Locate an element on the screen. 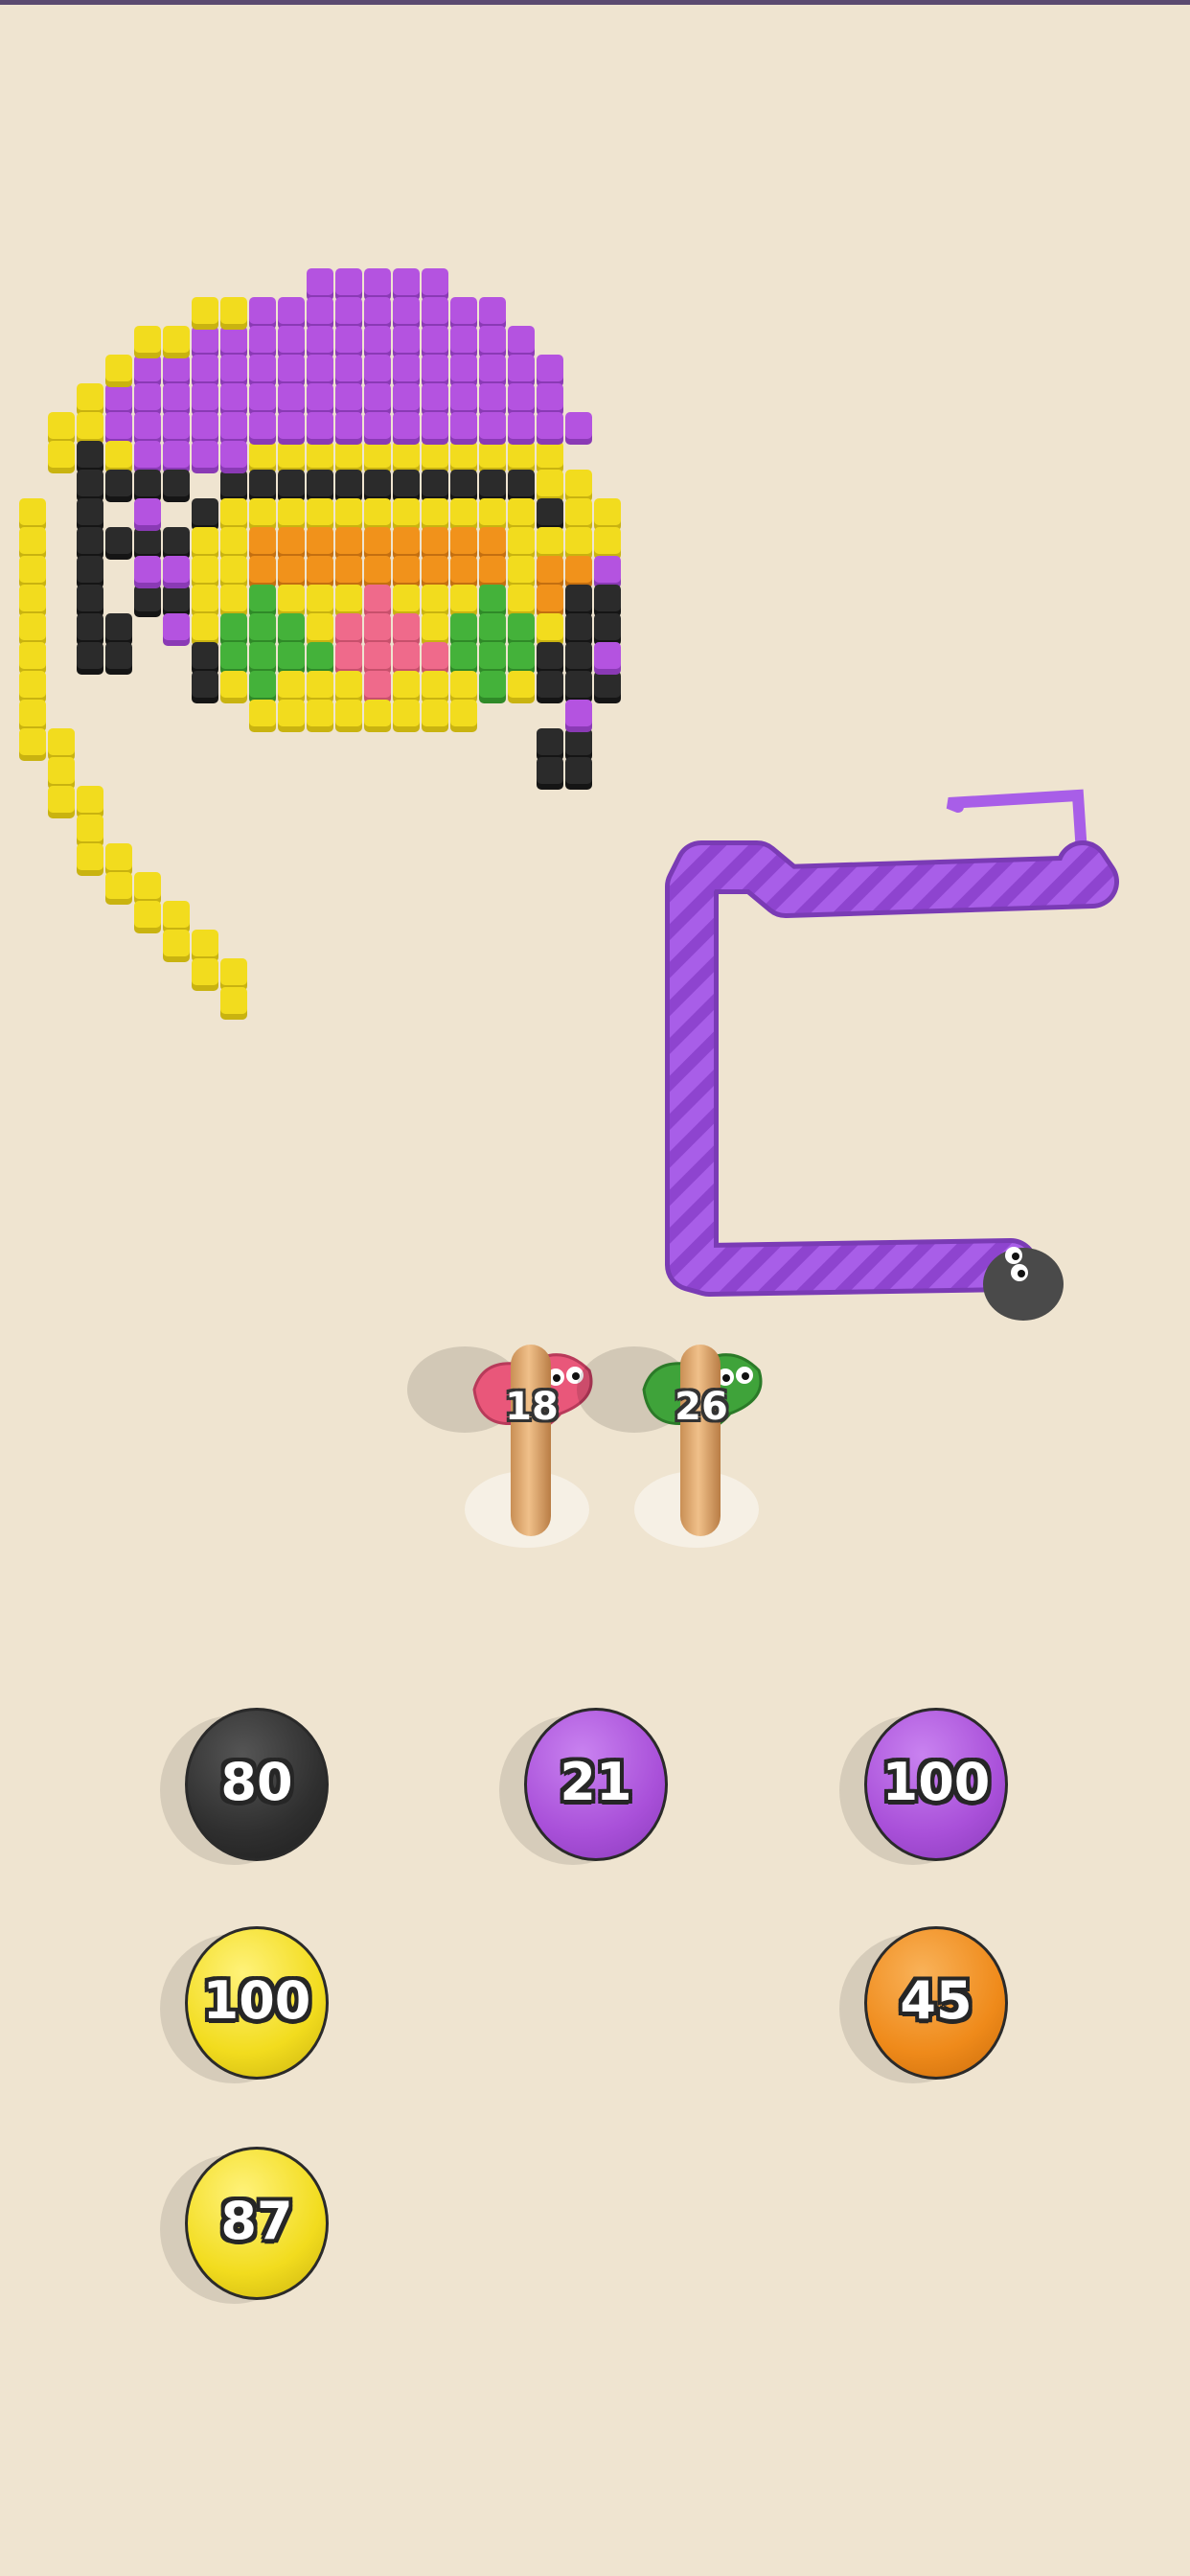  ball-count: 21 is located at coordinates (596, 1782).